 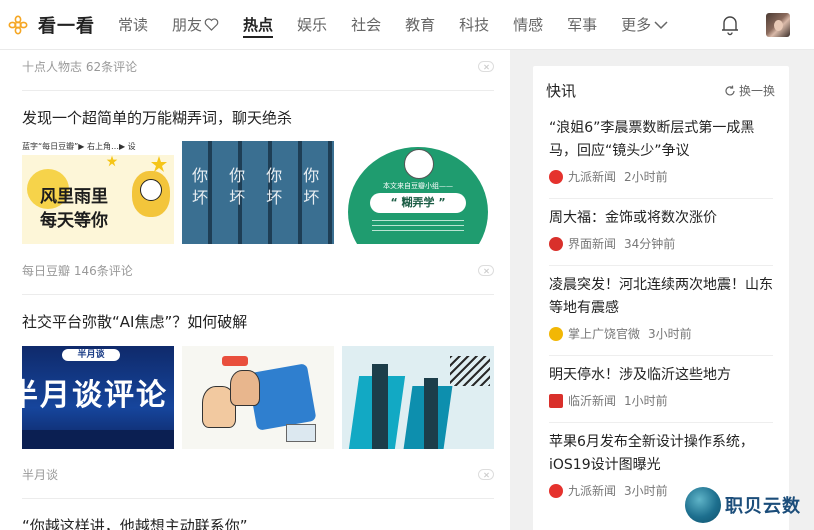 I want to click on star-icon, so click(x=159, y=164).